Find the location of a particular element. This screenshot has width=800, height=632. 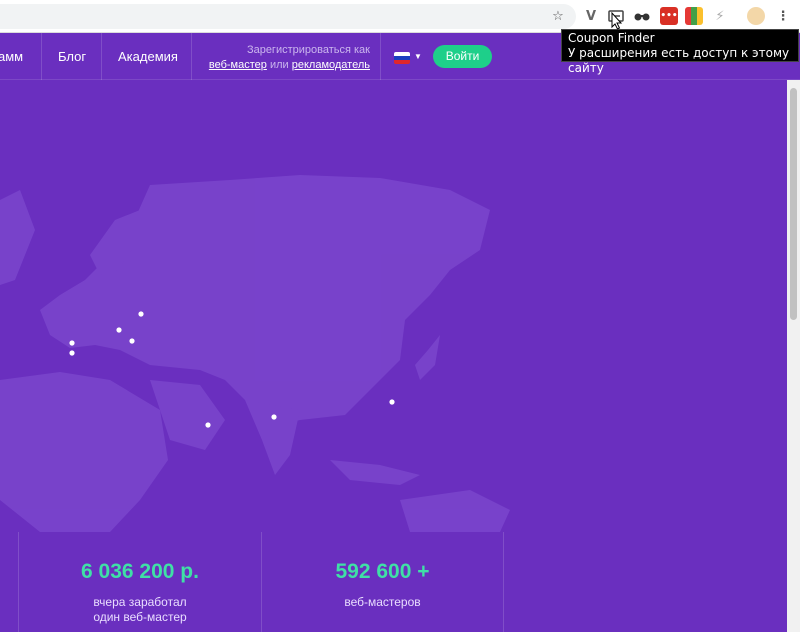

vivaldi-extension-icon: V is located at coordinates (591, 16).